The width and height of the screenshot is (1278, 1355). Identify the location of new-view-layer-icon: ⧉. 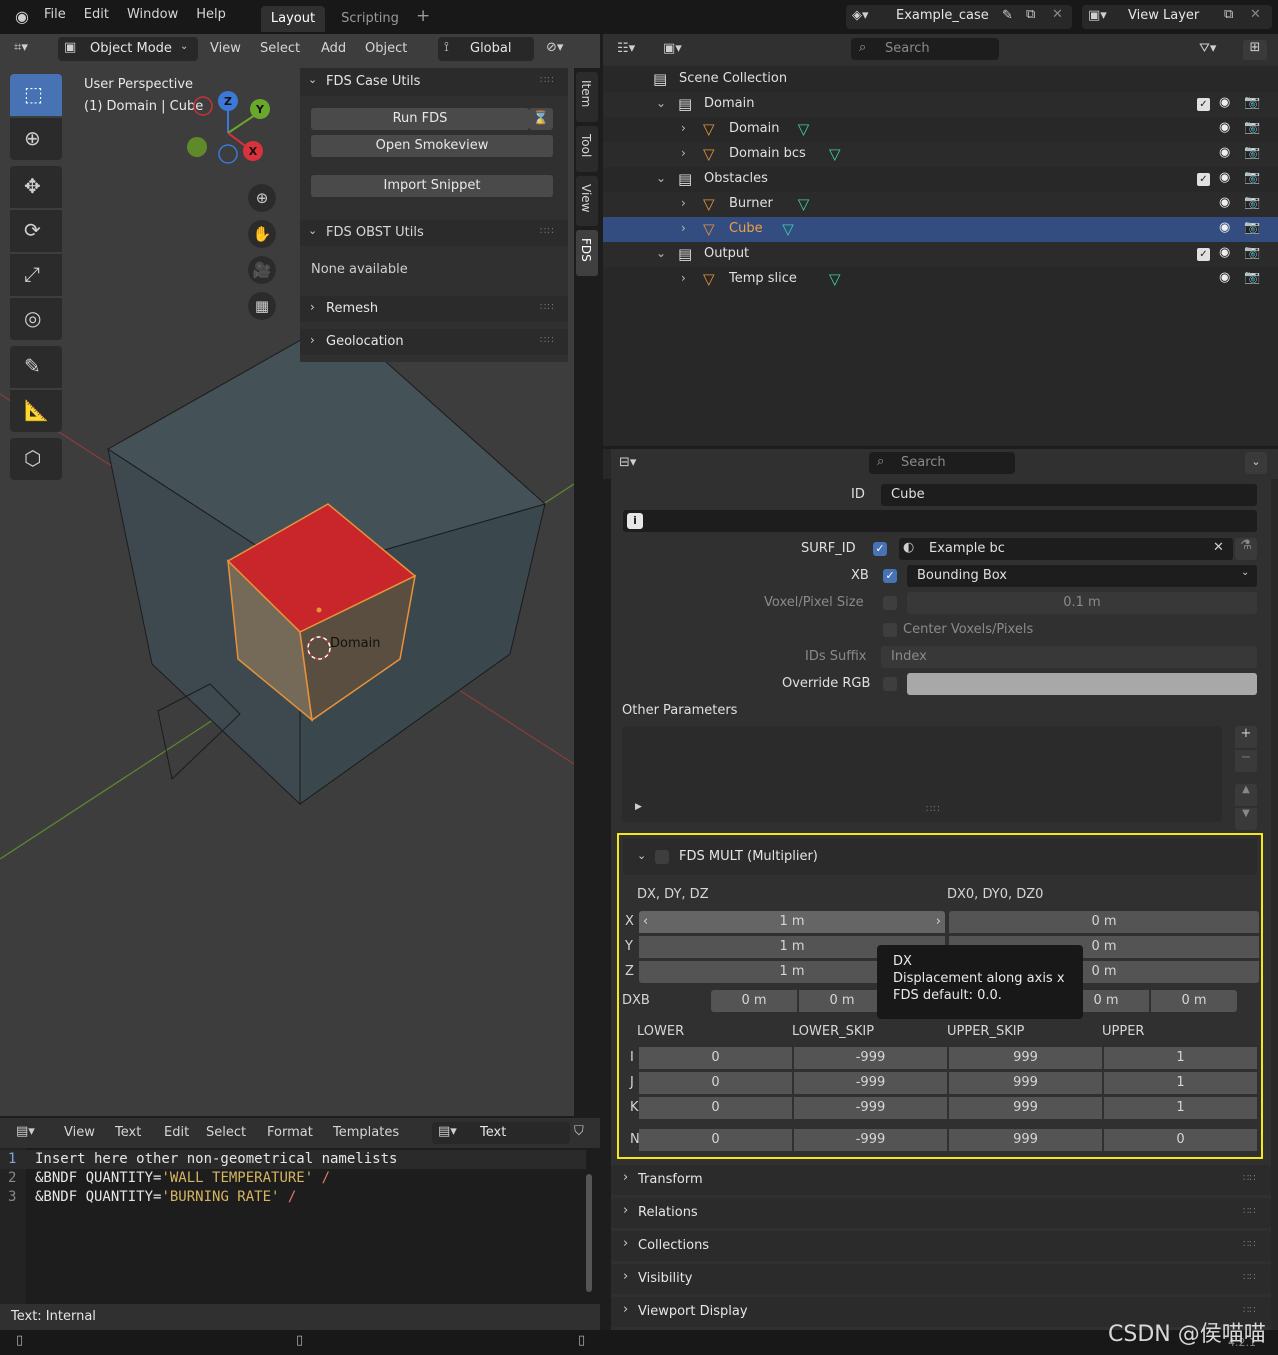
(1228, 14).